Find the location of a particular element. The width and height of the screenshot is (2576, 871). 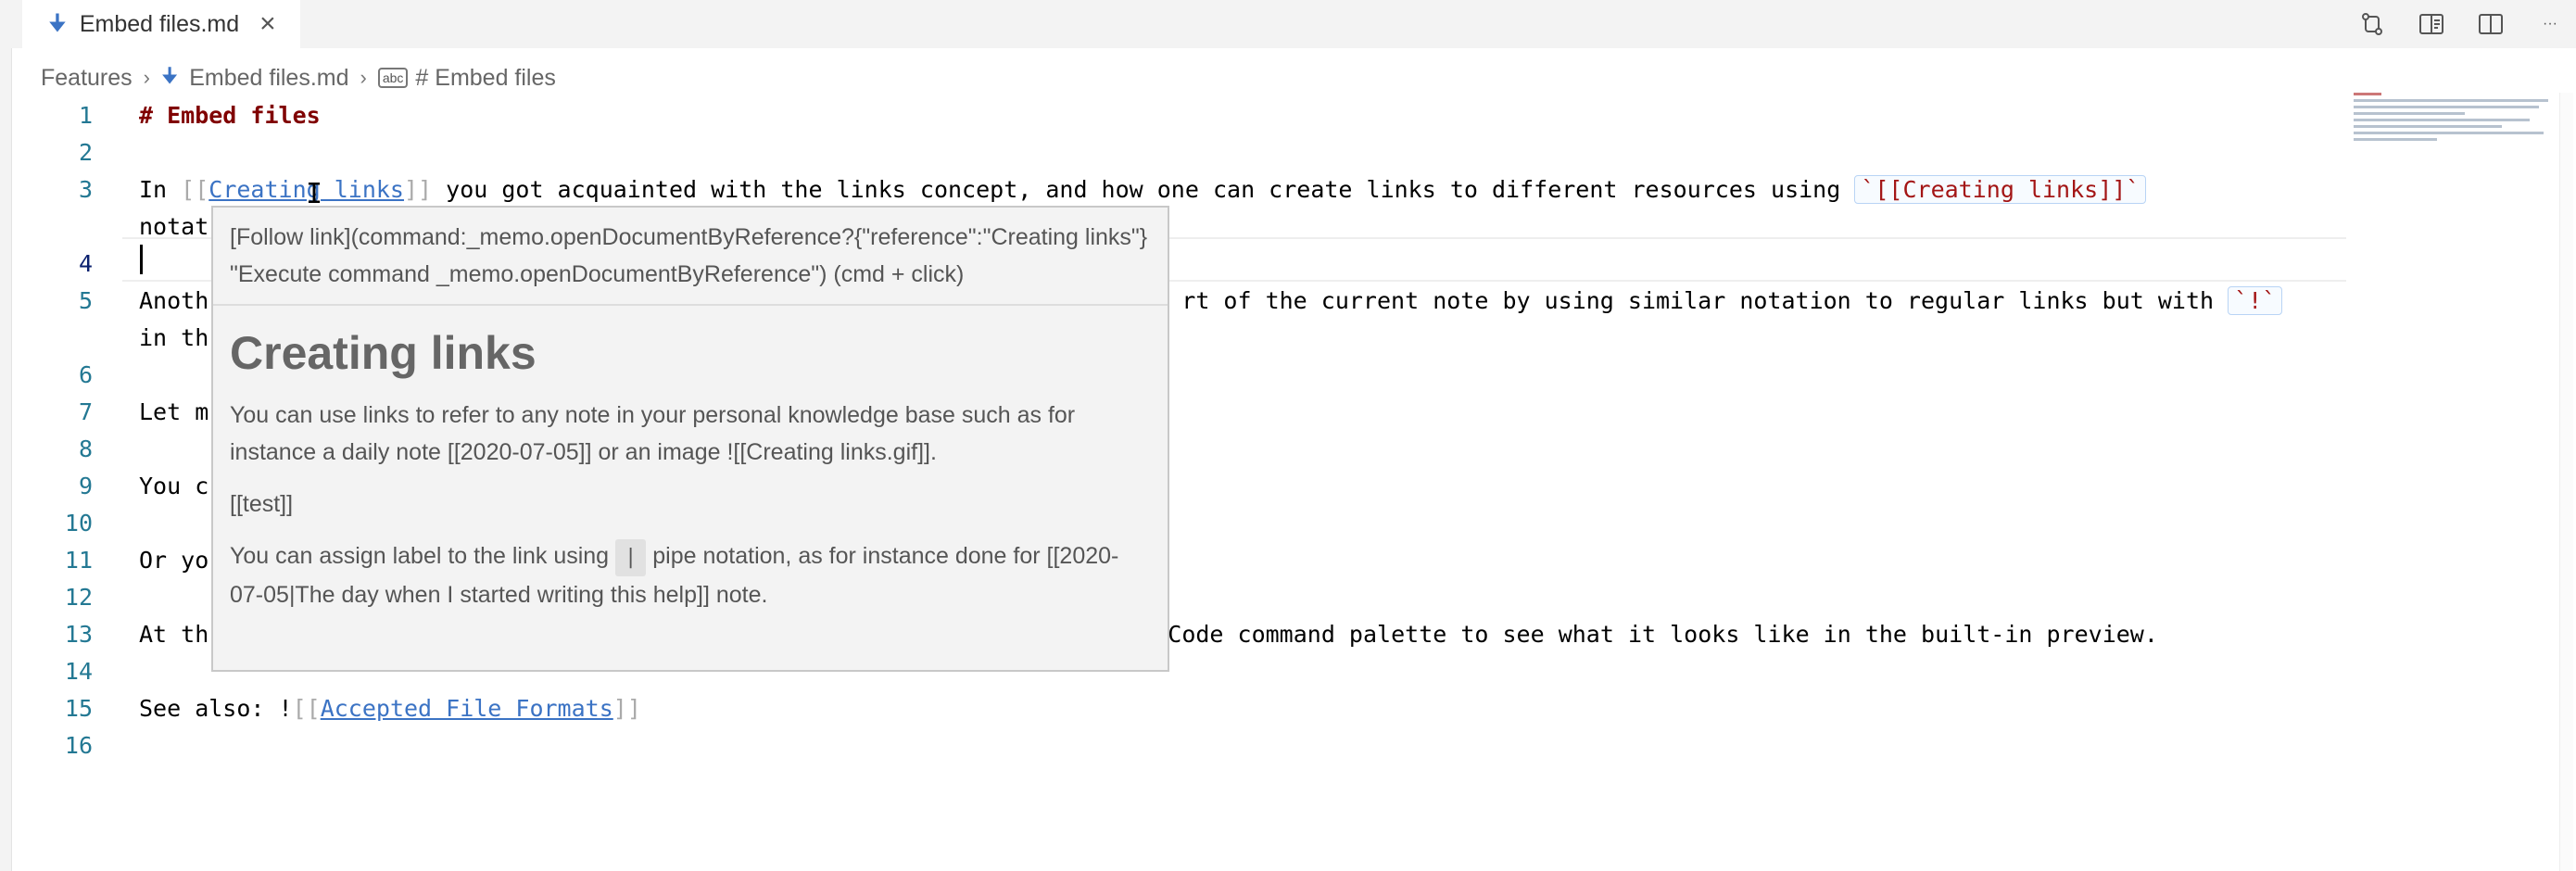

line-text: Let m is located at coordinates (174, 411).